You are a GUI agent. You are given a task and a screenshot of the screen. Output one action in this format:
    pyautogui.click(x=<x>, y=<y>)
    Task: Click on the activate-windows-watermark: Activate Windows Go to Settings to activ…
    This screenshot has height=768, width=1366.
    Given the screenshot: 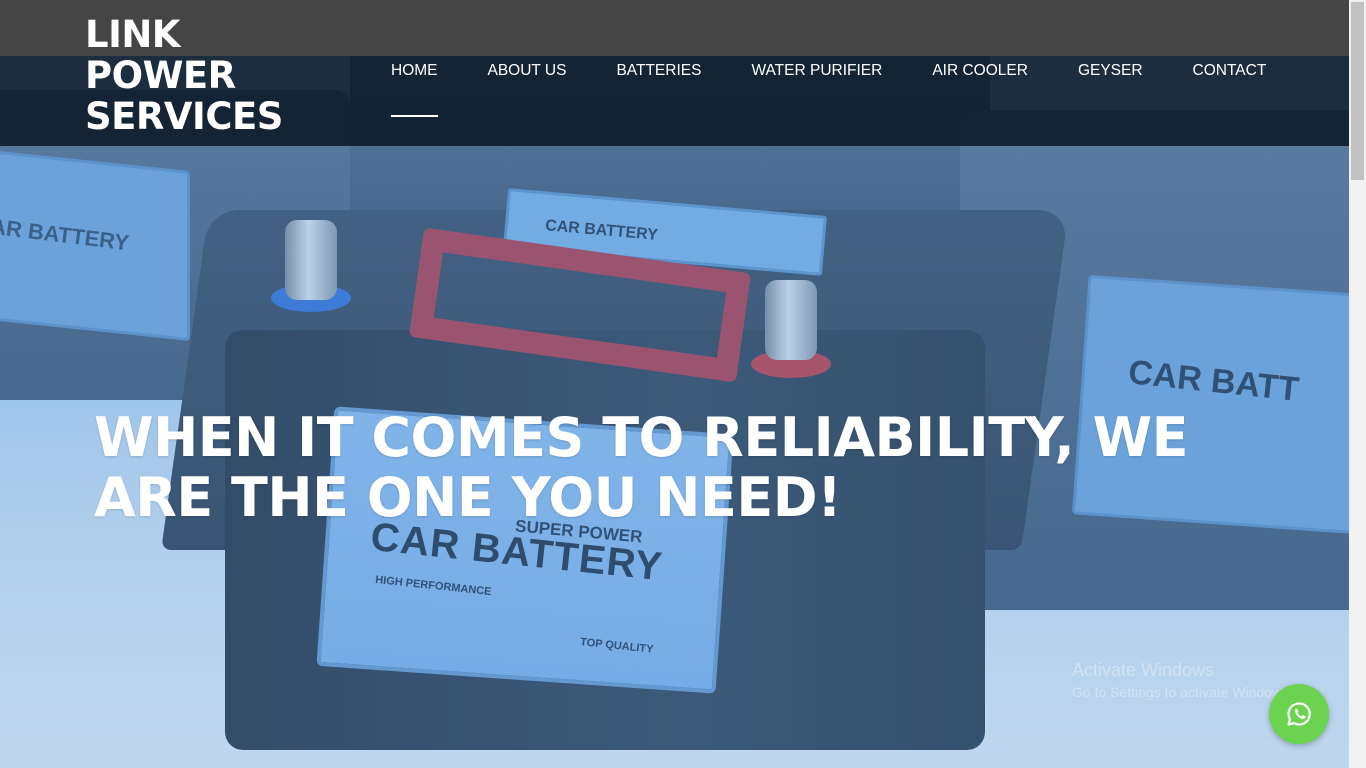 What is the action you would take?
    pyautogui.click(x=1182, y=680)
    